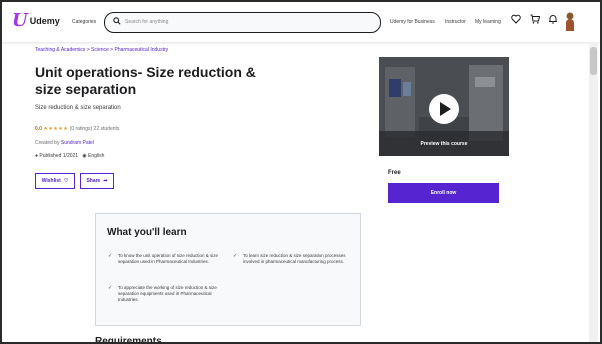 The height and width of the screenshot is (344, 602). Describe the element at coordinates (516, 20) in the screenshot. I see `heart-icon` at that location.